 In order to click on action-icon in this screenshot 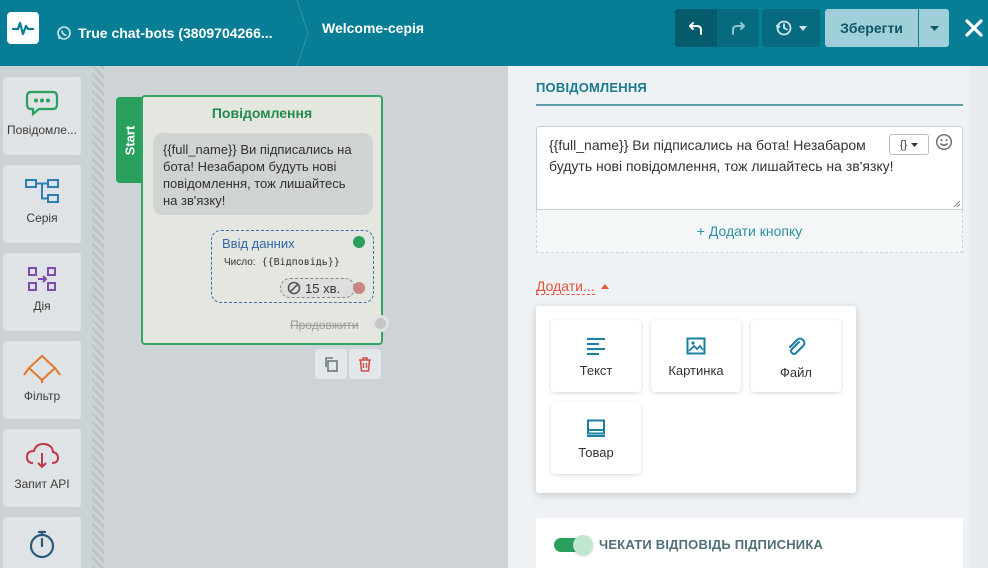, I will do `click(42, 279)`.